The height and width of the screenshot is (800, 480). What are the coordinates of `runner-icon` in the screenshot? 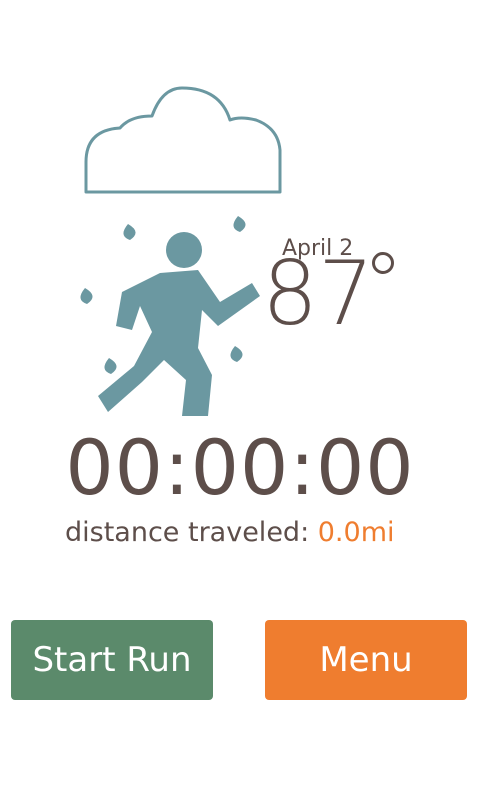 It's located at (179, 324).